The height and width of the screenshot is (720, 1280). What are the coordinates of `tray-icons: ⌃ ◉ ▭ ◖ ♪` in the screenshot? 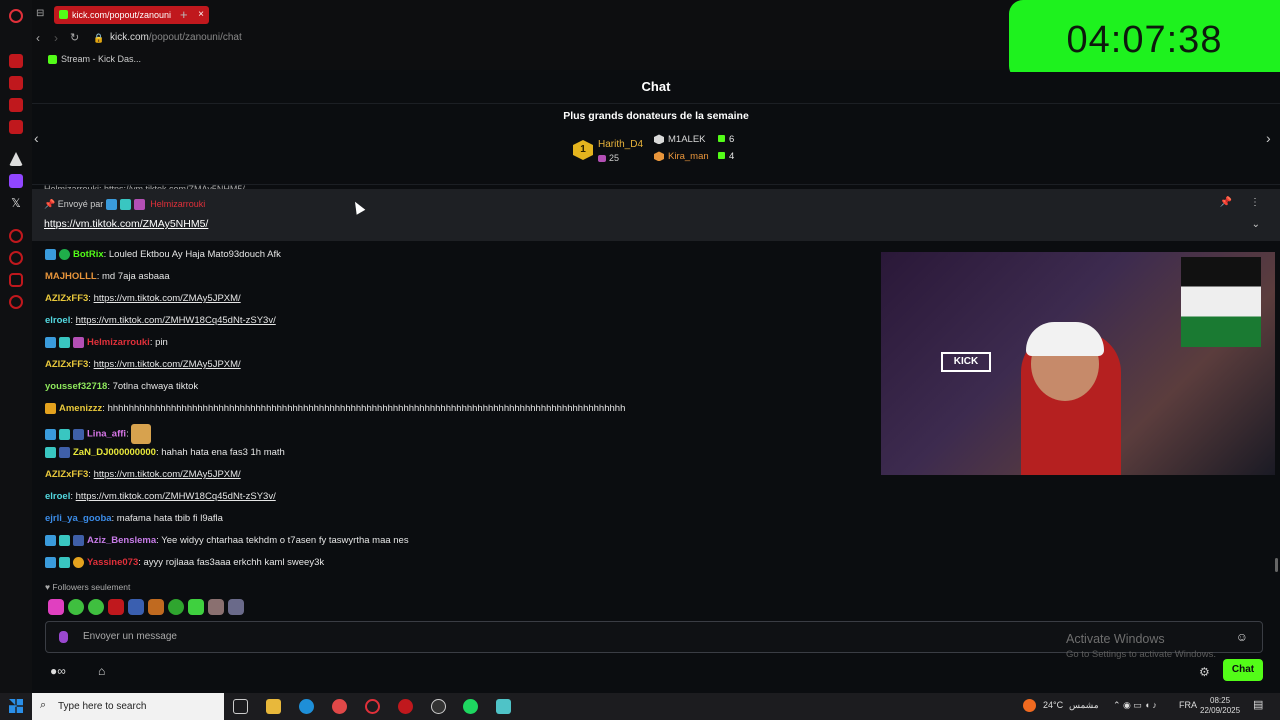 It's located at (1135, 705).